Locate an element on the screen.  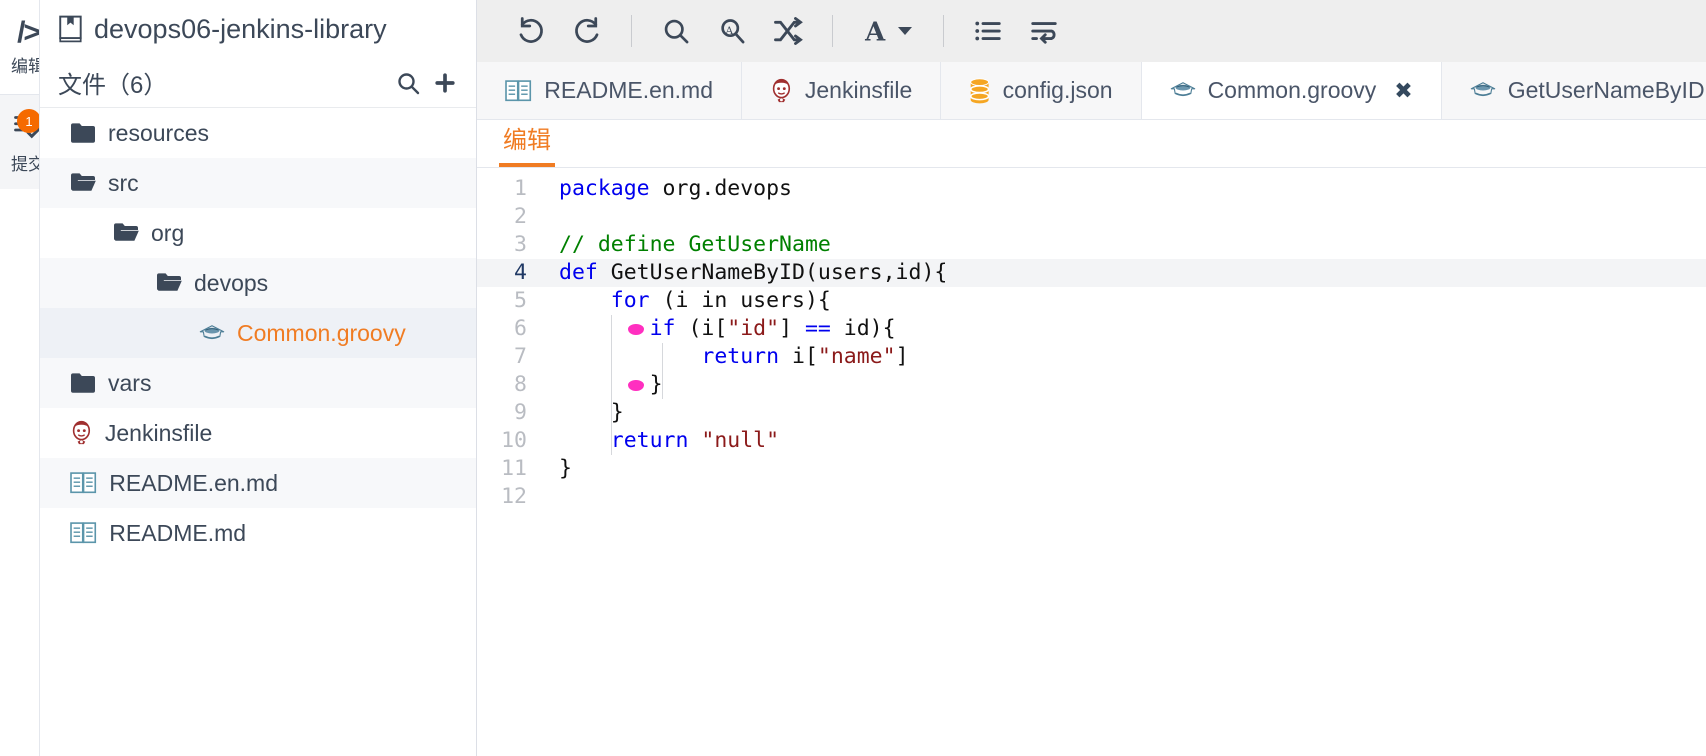
line-number: 1 is located at coordinates (520, 188).